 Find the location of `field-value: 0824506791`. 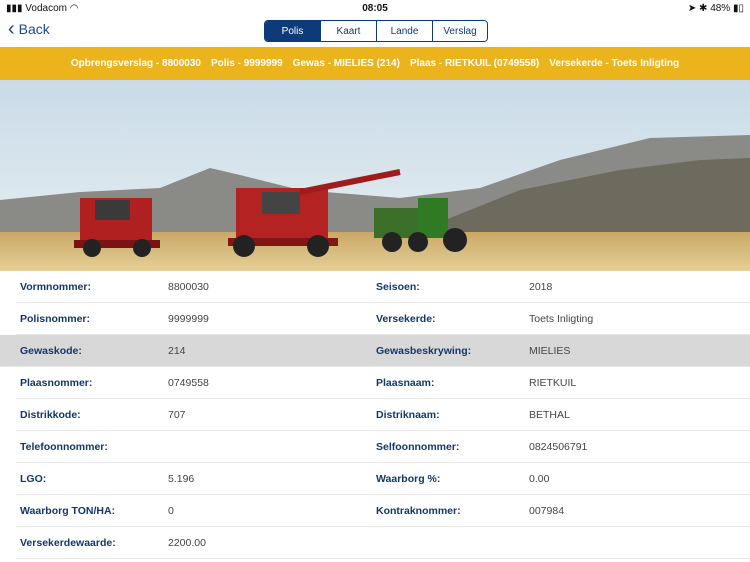

field-value: 0824506791 is located at coordinates (558, 446).